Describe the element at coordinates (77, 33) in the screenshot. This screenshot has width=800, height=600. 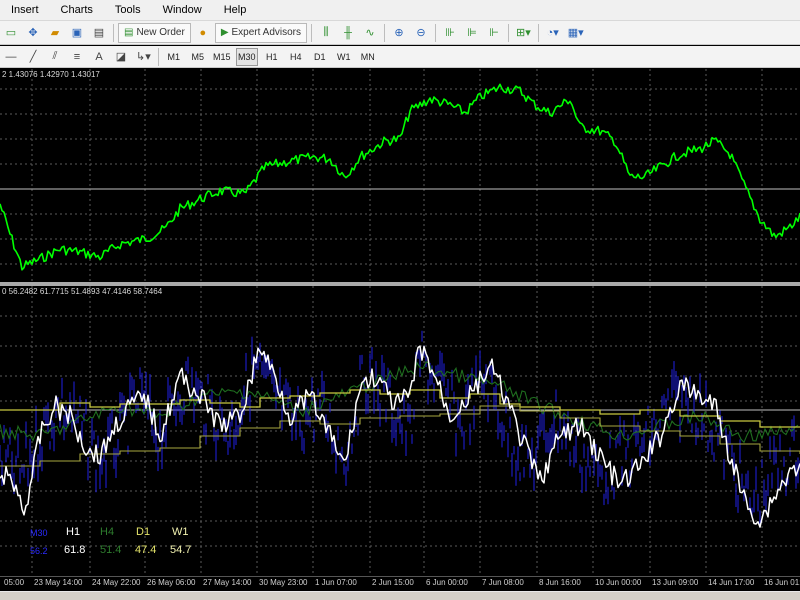
I see `navigator-icon: ▣` at that location.